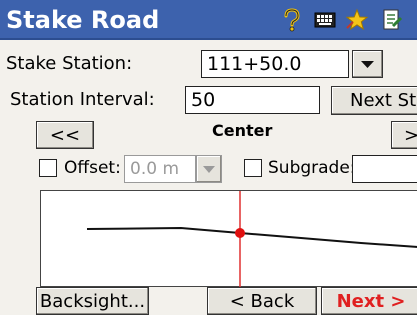 The image size is (417, 315). I want to click on favorites-star-icon, so click(357, 20).